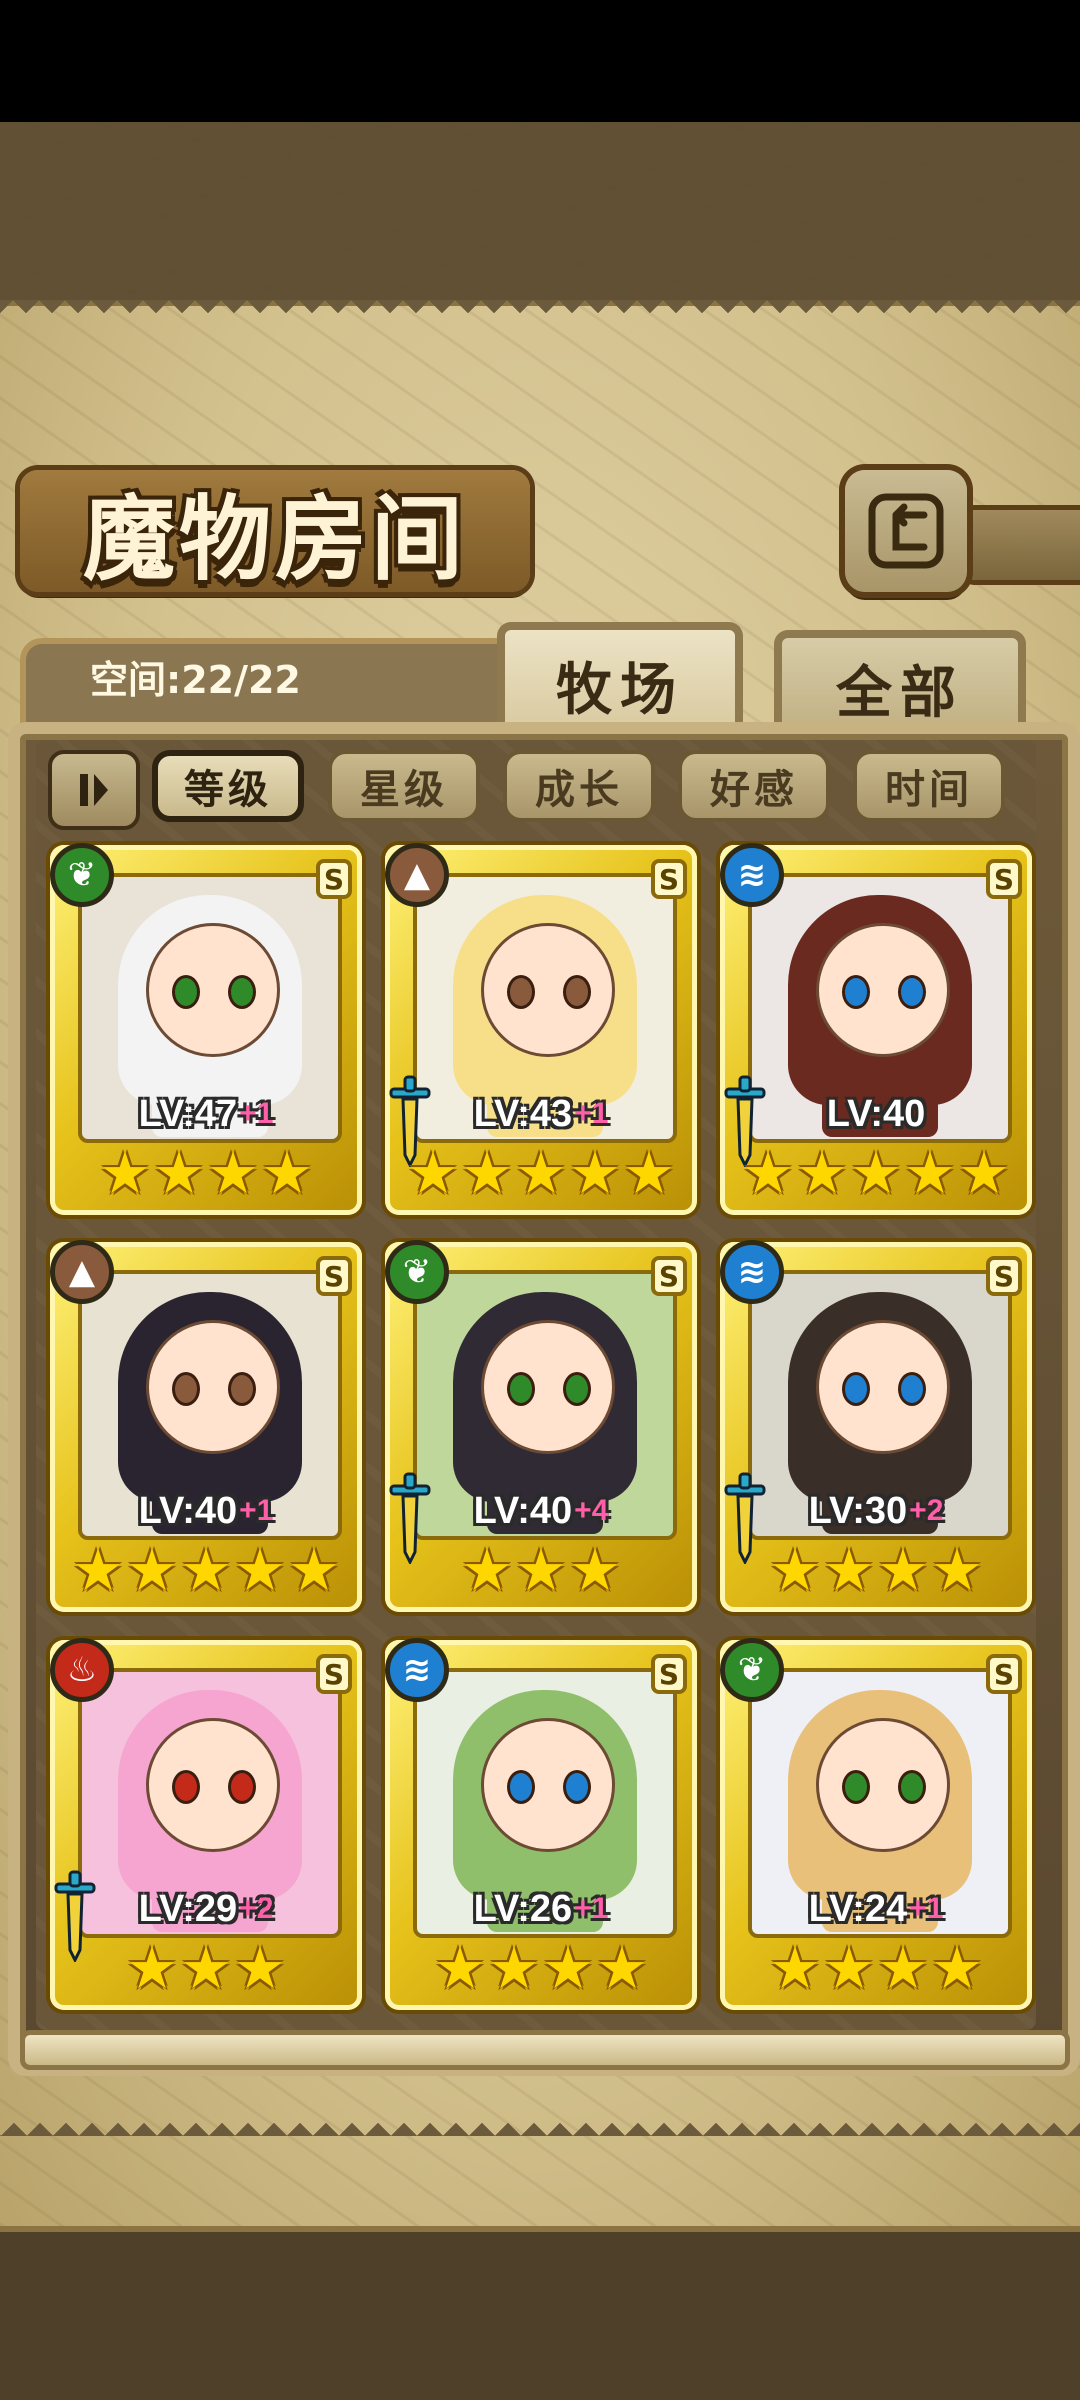 The image size is (1080, 2400). I want to click on monster-level: LV:30 +2, so click(876, 1511).